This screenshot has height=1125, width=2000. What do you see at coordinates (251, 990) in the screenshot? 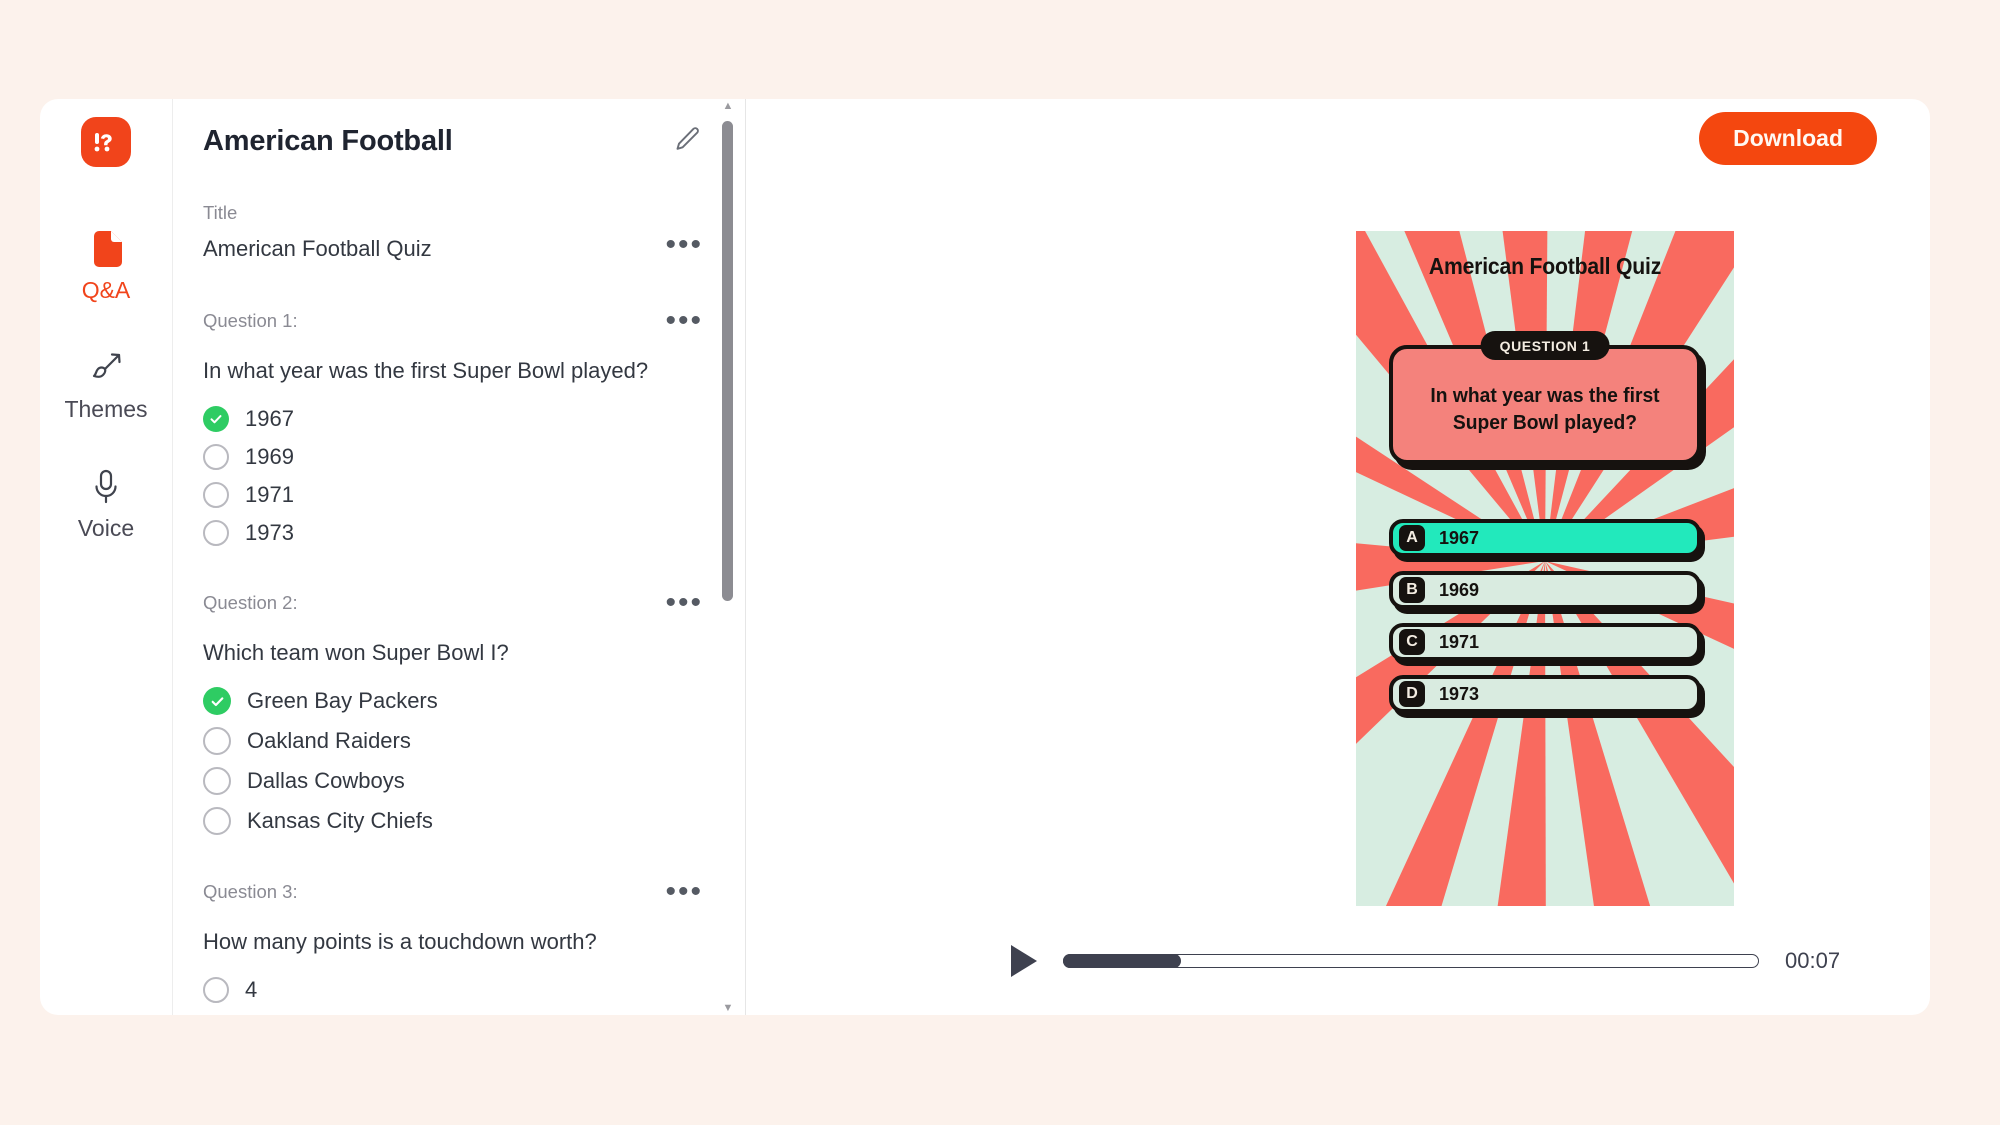
I see `option-label: 4` at bounding box center [251, 990].